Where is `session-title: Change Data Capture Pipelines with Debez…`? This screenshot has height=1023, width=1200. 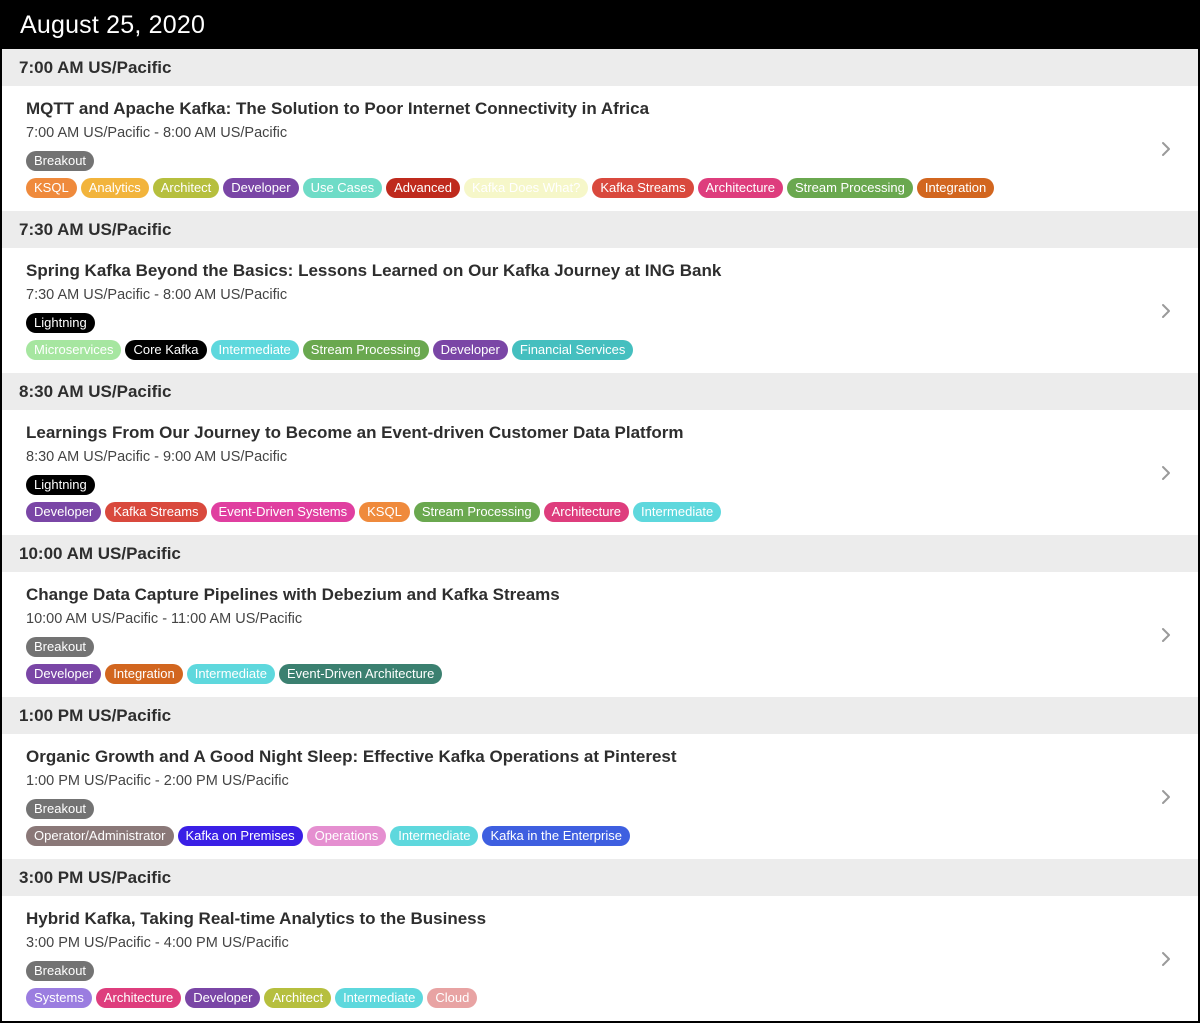
session-title: Change Data Capture Pipelines with Debez… is located at coordinates (612, 591).